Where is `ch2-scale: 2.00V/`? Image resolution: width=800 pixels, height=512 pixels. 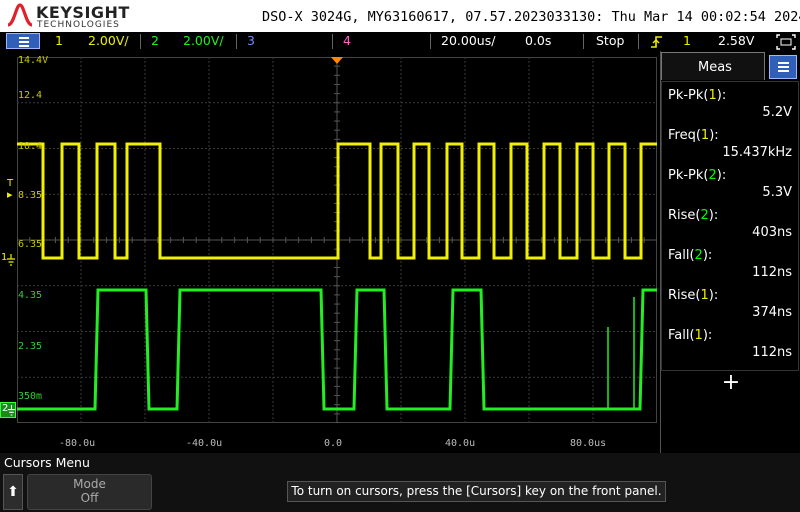 ch2-scale: 2.00V/ is located at coordinates (203, 40).